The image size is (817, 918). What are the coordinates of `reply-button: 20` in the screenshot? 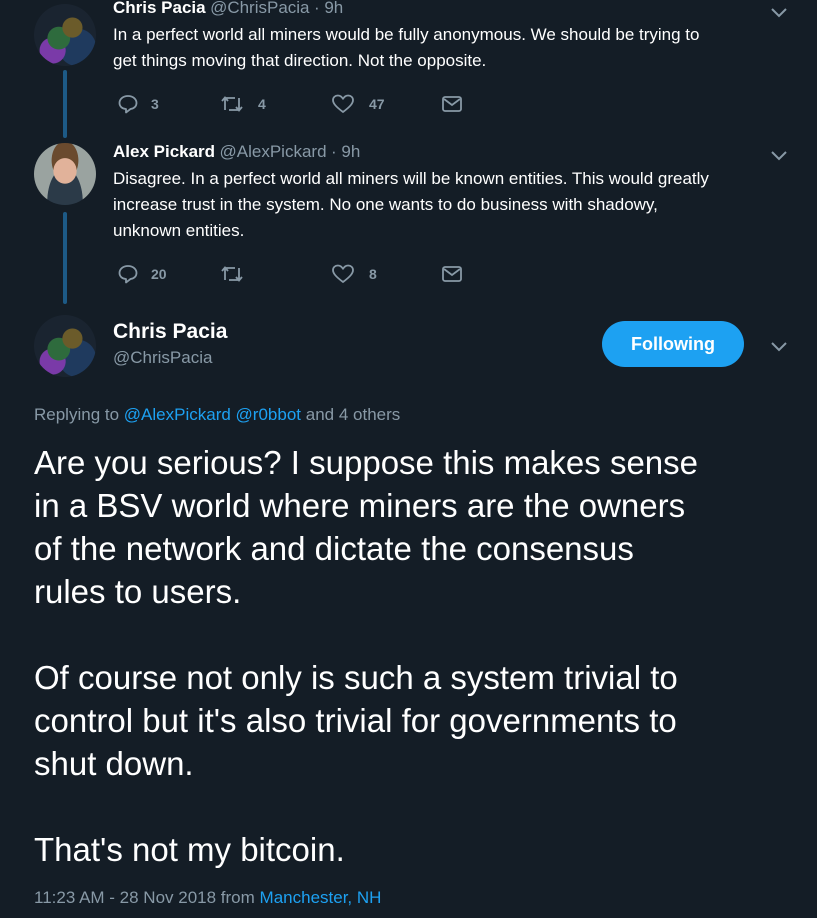 It's located at (142, 274).